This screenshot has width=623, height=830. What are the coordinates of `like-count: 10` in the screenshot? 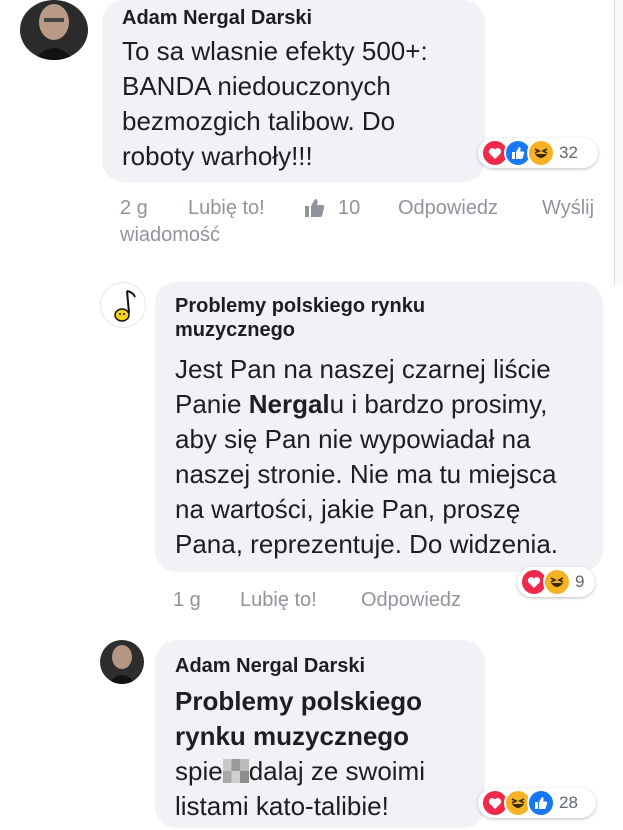 It's located at (349, 208).